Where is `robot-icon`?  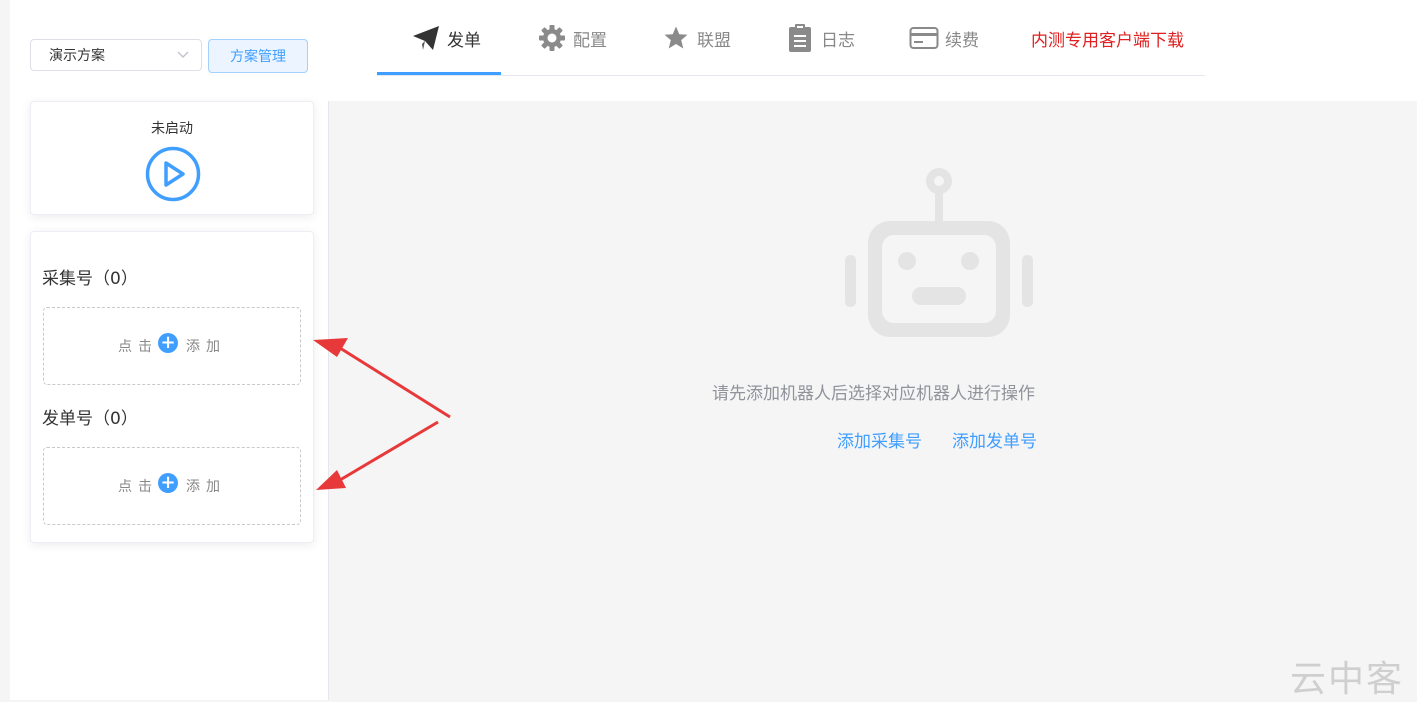 robot-icon is located at coordinates (939, 252).